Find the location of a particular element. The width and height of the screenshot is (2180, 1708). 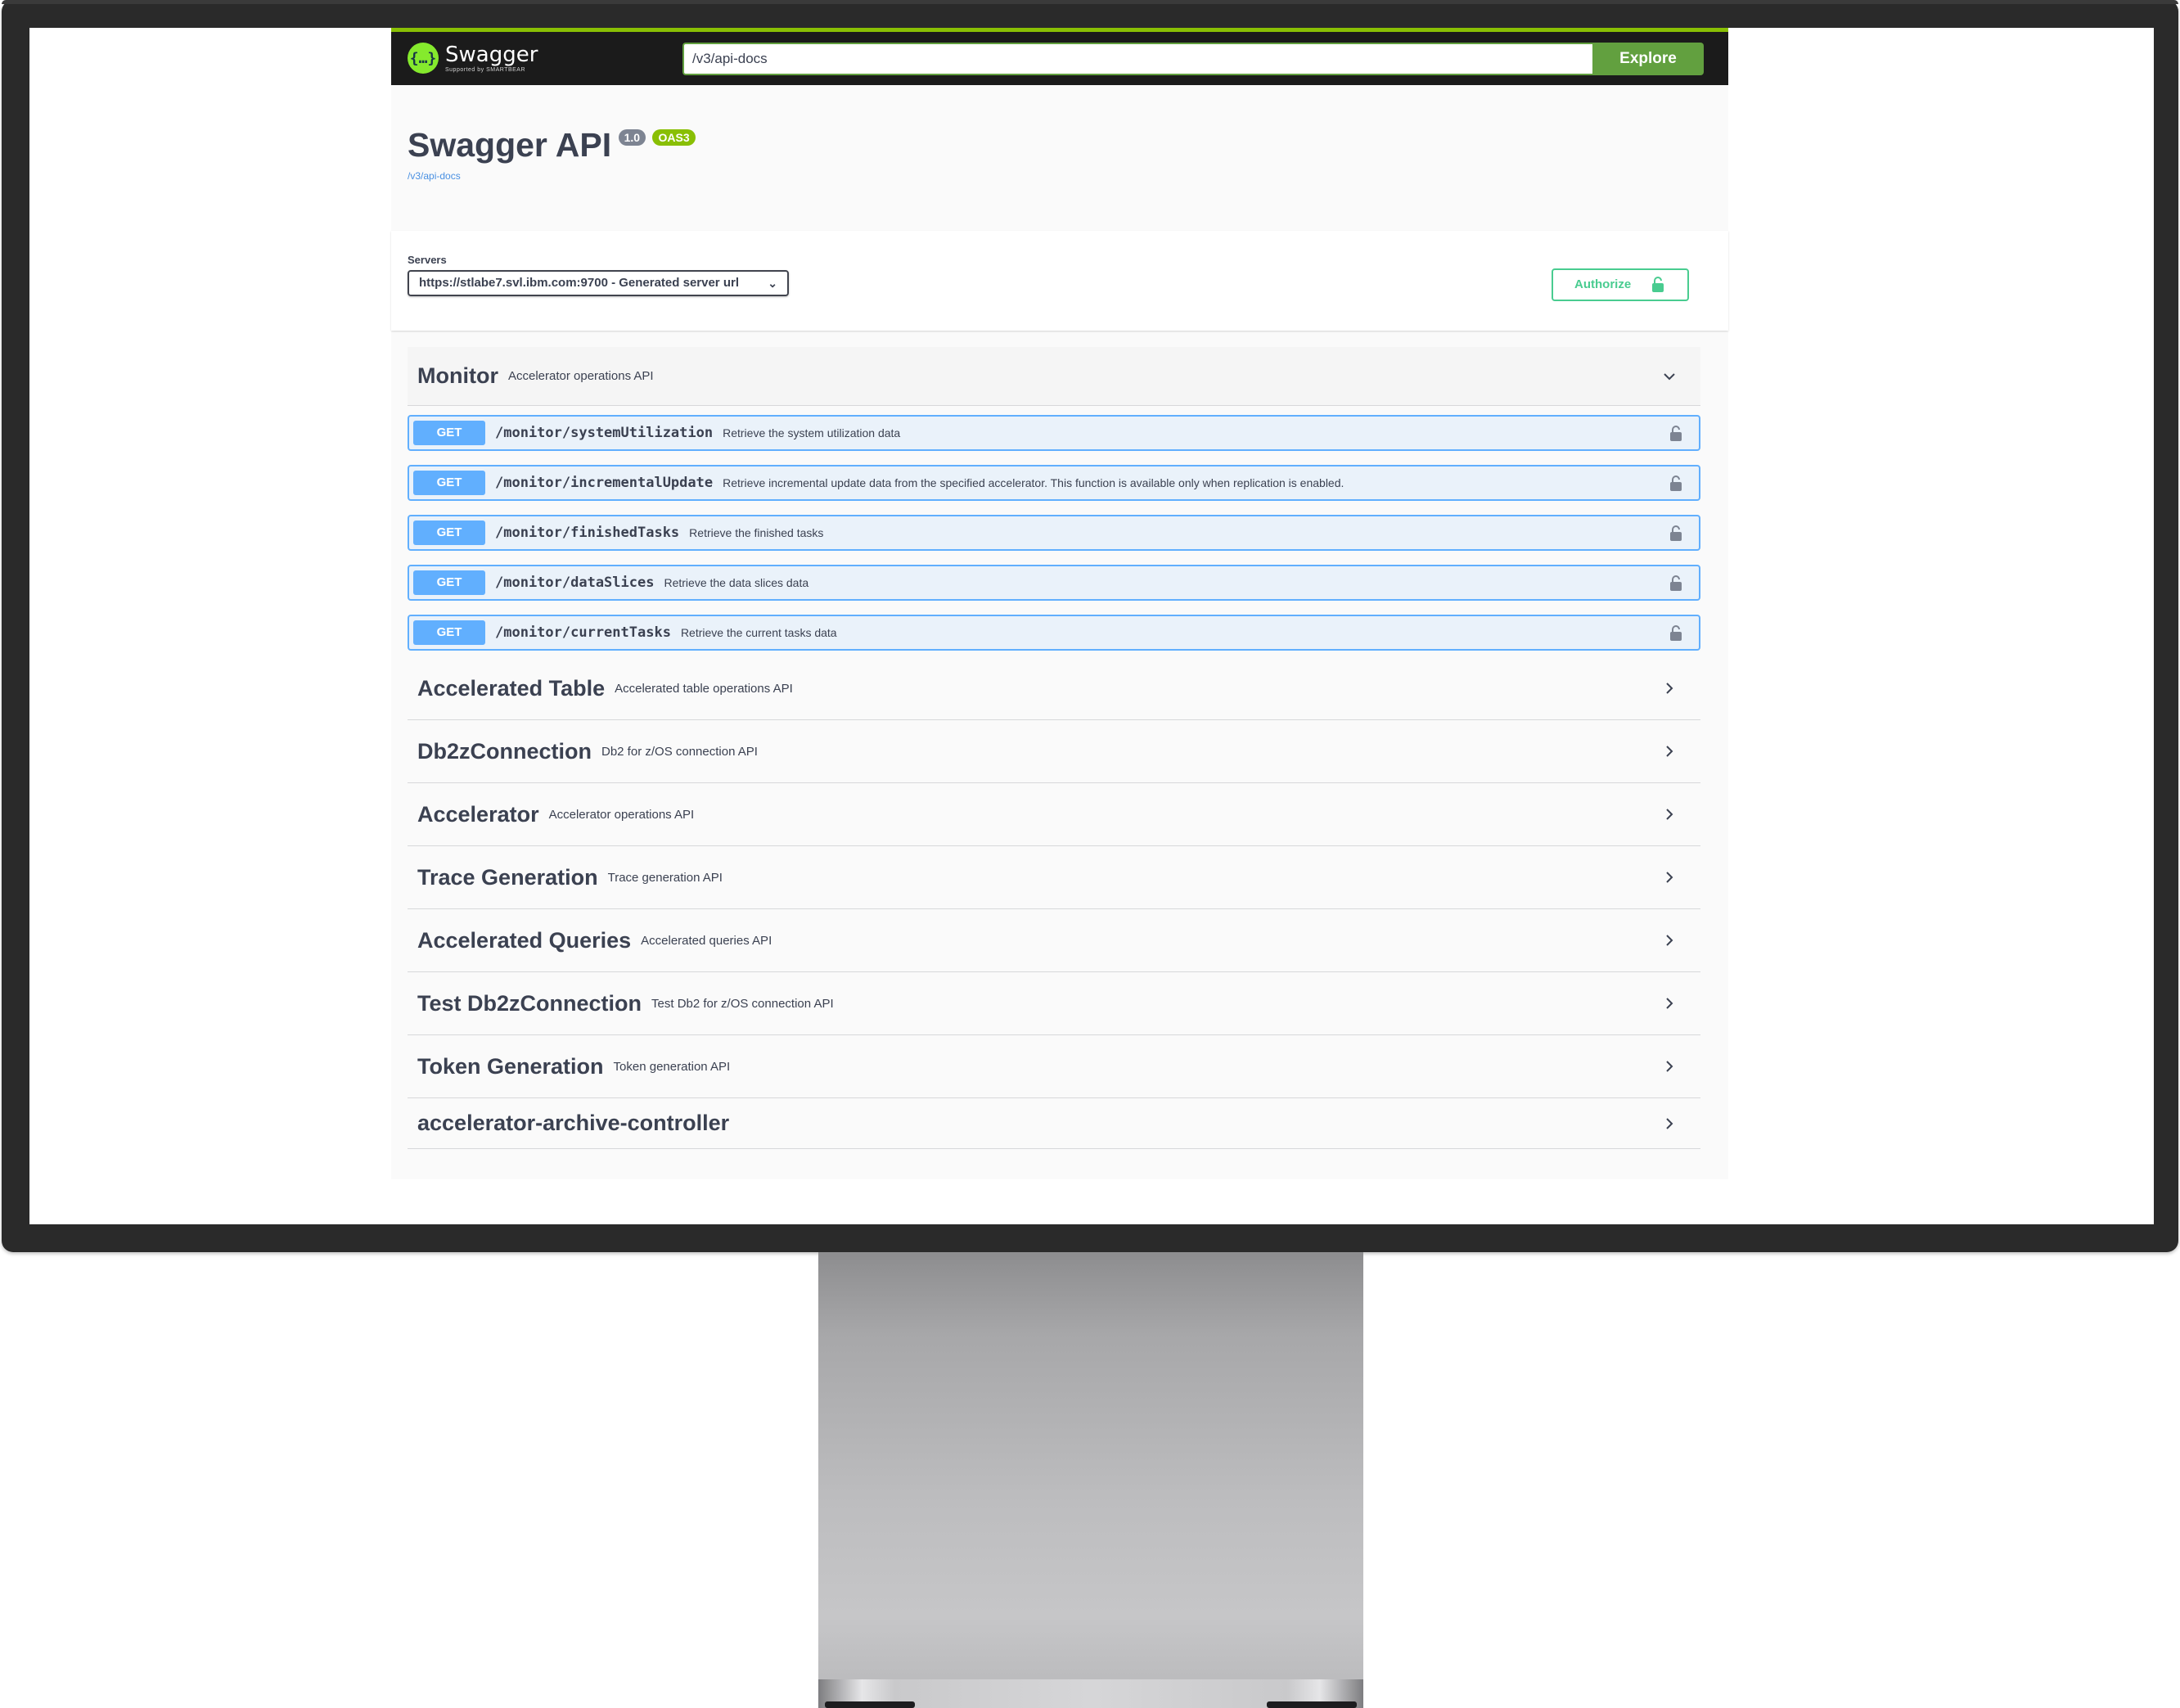

tag-description: Accelerated table operations API is located at coordinates (704, 688).